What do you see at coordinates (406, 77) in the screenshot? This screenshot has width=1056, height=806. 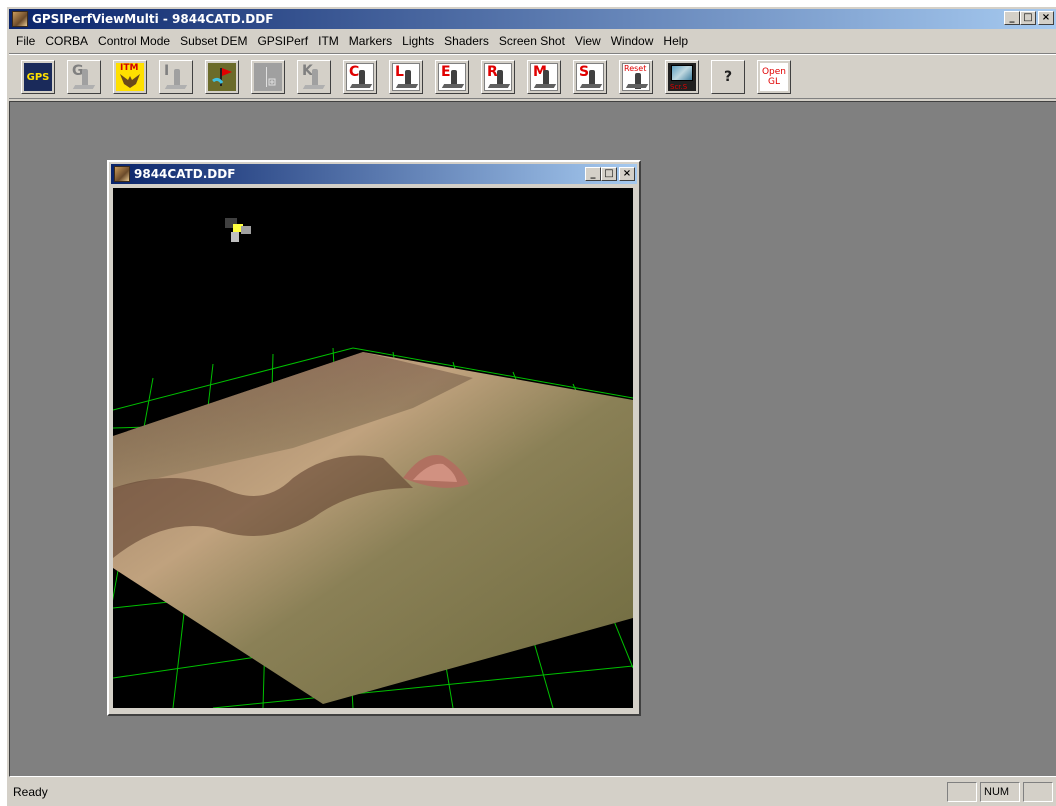 I see `l-mode-button: L` at bounding box center [406, 77].